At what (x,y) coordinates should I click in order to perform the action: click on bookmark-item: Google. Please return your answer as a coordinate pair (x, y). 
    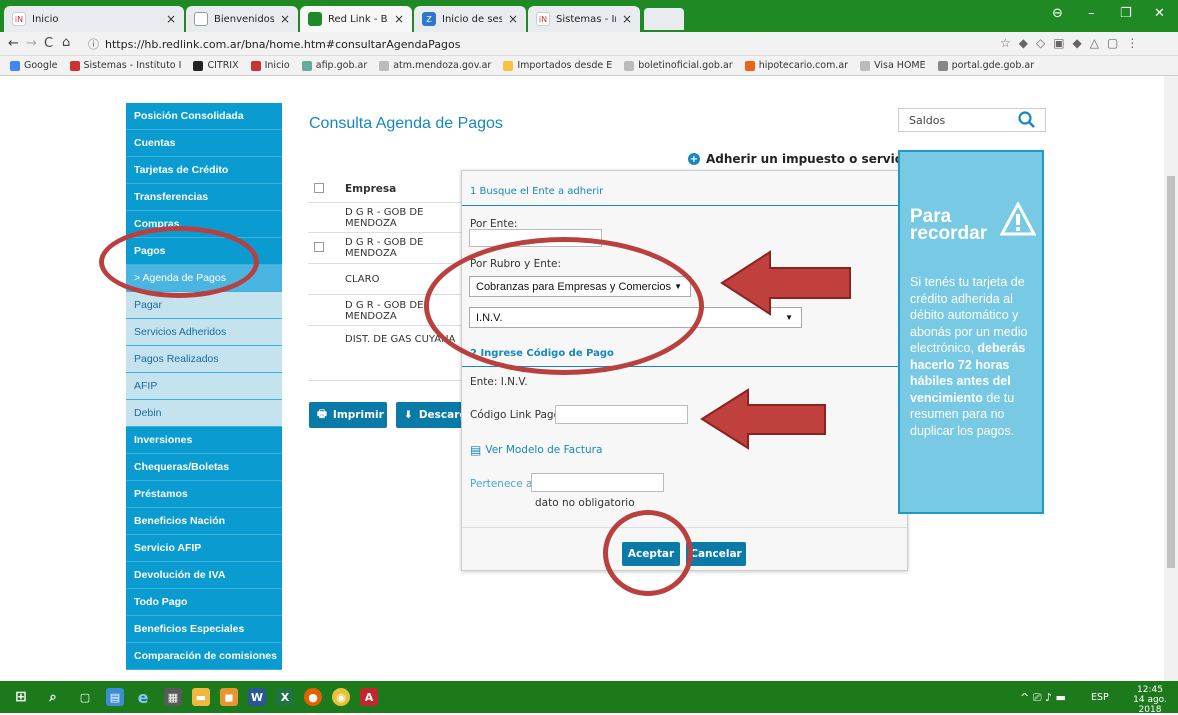
    Looking at the image, I should click on (34, 65).